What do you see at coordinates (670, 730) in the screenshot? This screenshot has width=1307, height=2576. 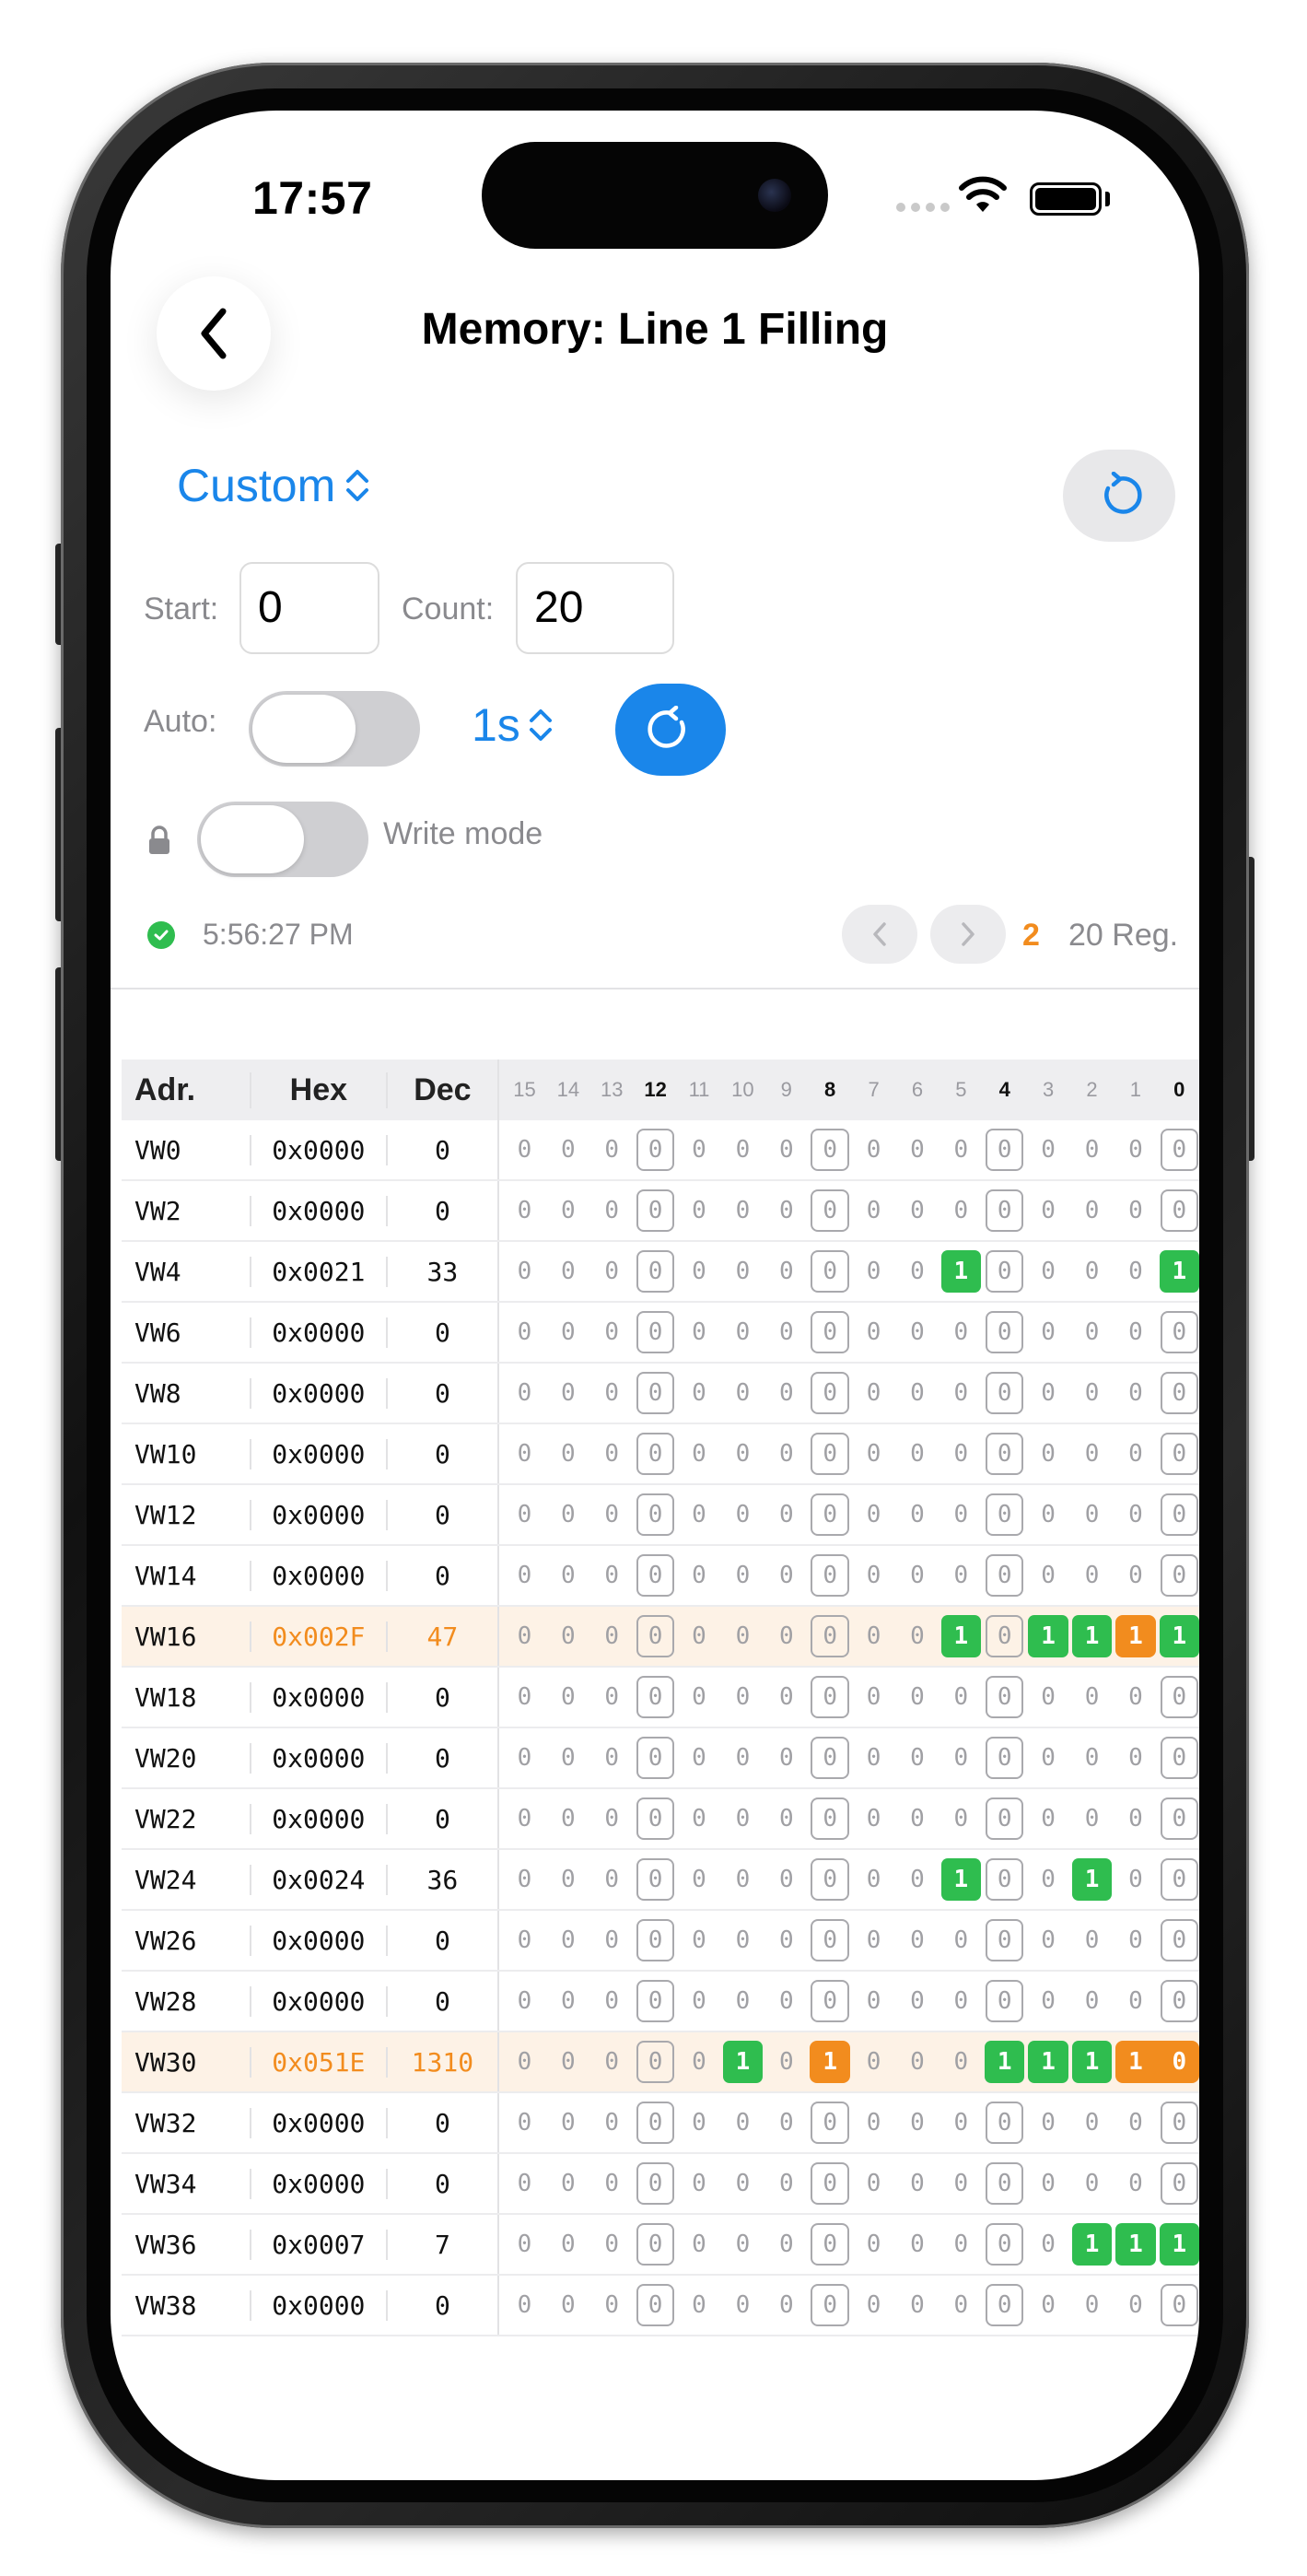 I see `refresh-button` at bounding box center [670, 730].